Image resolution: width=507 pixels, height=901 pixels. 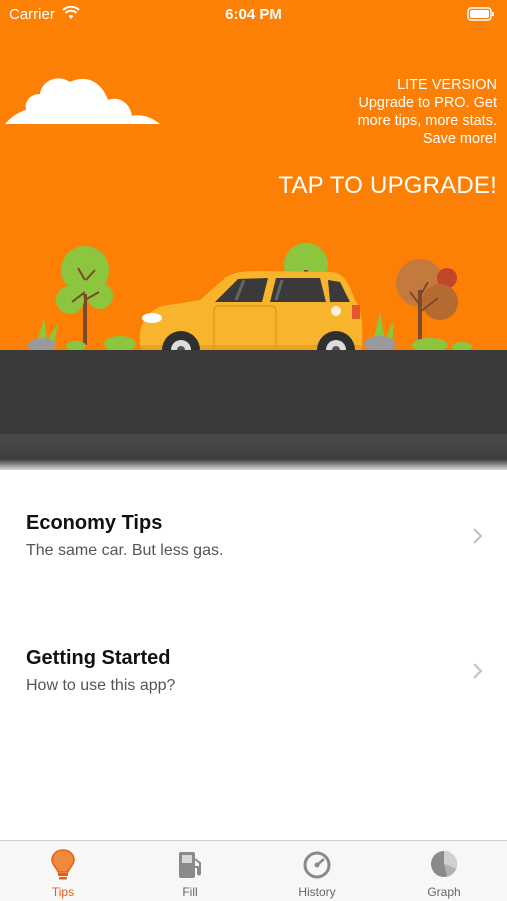 I want to click on road, so click(x=253, y=392).